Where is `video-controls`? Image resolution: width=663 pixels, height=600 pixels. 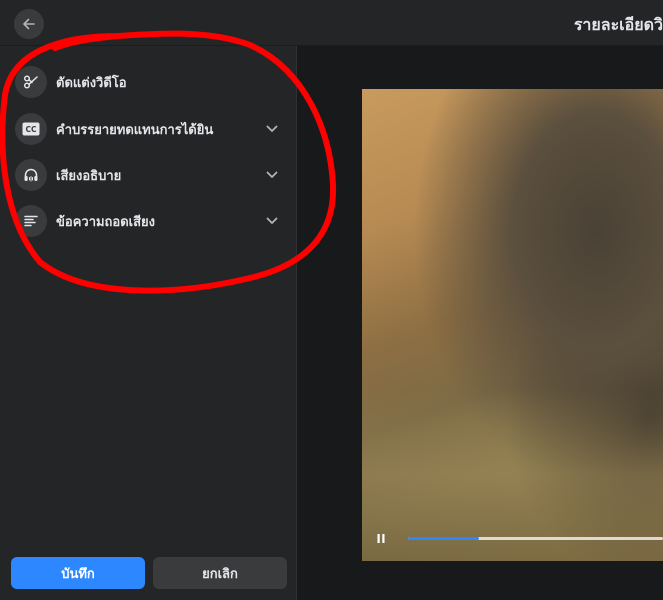
video-controls is located at coordinates (512, 539).